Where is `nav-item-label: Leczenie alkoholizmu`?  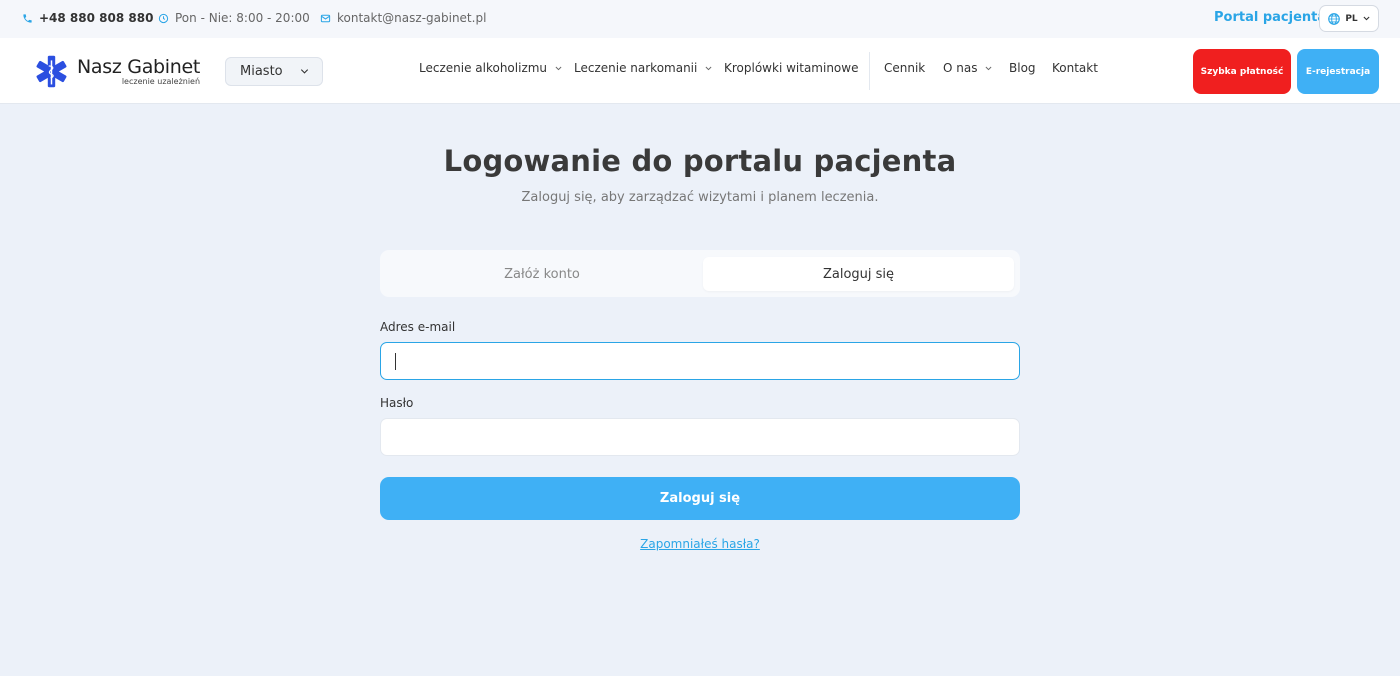 nav-item-label: Leczenie alkoholizmu is located at coordinates (483, 68).